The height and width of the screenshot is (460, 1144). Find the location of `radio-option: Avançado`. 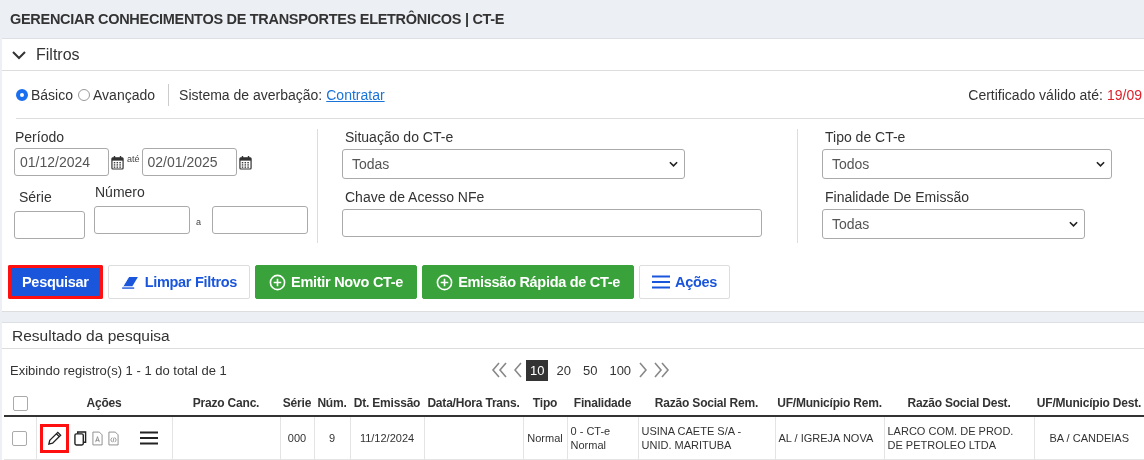

radio-option: Avançado is located at coordinates (117, 94).